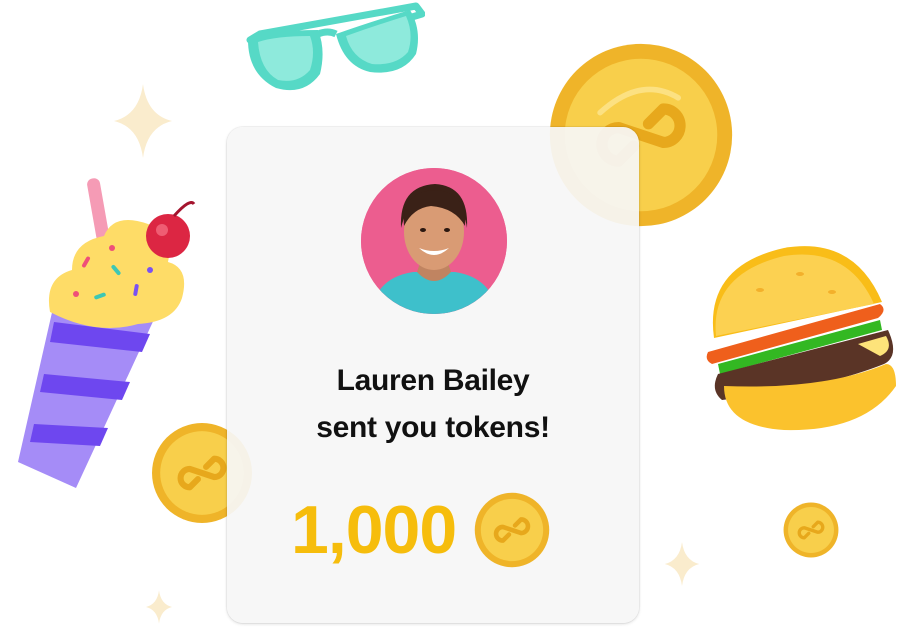  I want to click on avatar, so click(434, 241).